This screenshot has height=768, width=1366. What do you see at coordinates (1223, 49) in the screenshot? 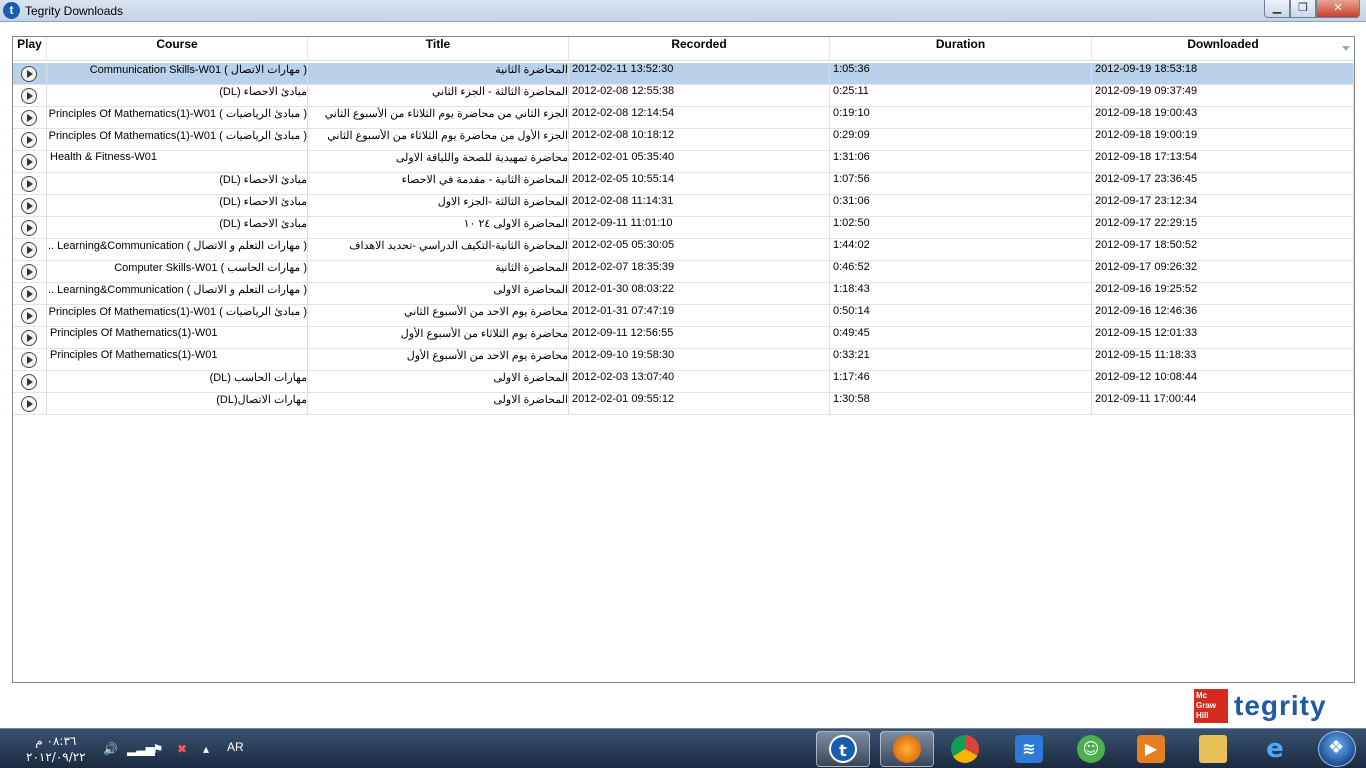
I see `column-header-downloaded: Downloaded` at bounding box center [1223, 49].